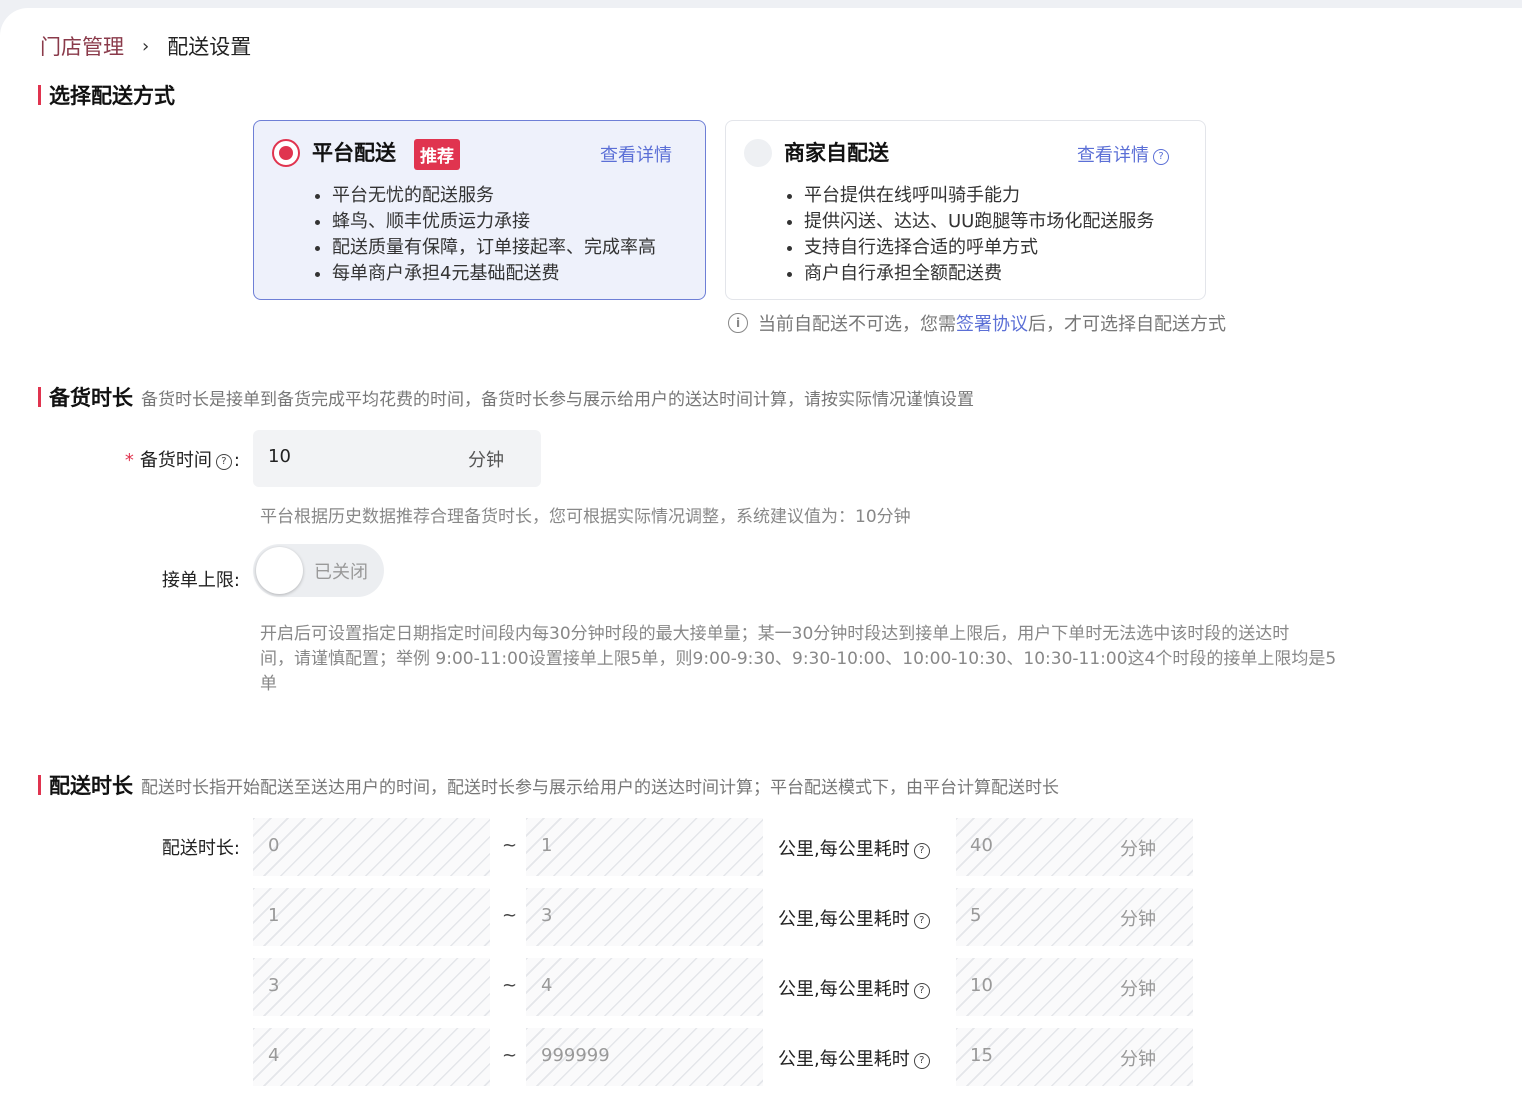 The height and width of the screenshot is (1112, 1522). I want to click on card-title: 平台配送, so click(354, 153).